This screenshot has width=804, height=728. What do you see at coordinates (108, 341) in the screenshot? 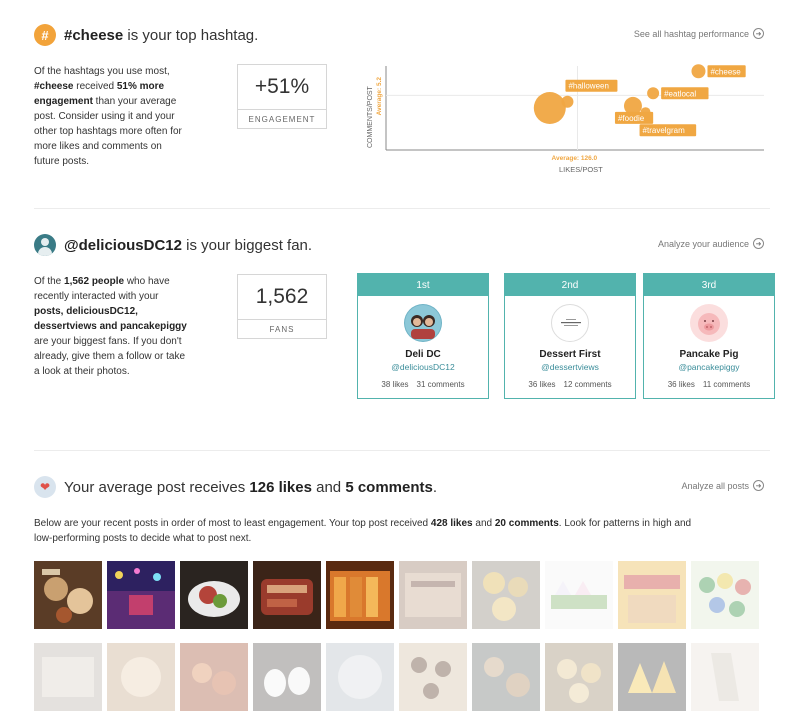
I see `fans-desc-line: are your biggest fans. If you don't` at bounding box center [108, 341].